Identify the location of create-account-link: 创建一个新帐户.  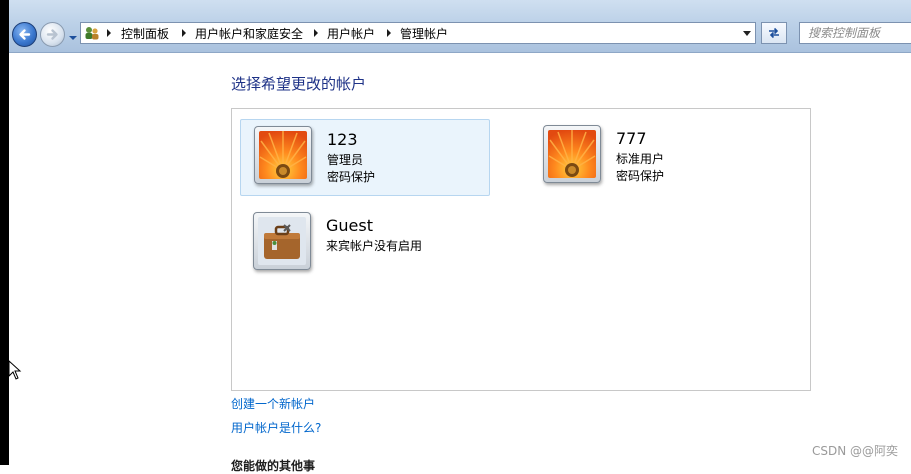
(273, 404).